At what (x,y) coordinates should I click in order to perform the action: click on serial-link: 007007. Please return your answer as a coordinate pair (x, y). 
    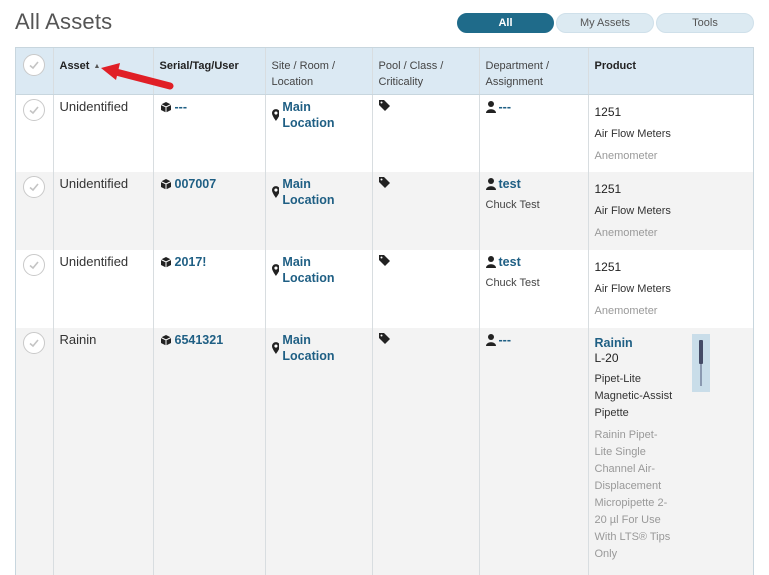
    Looking at the image, I should click on (196, 184).